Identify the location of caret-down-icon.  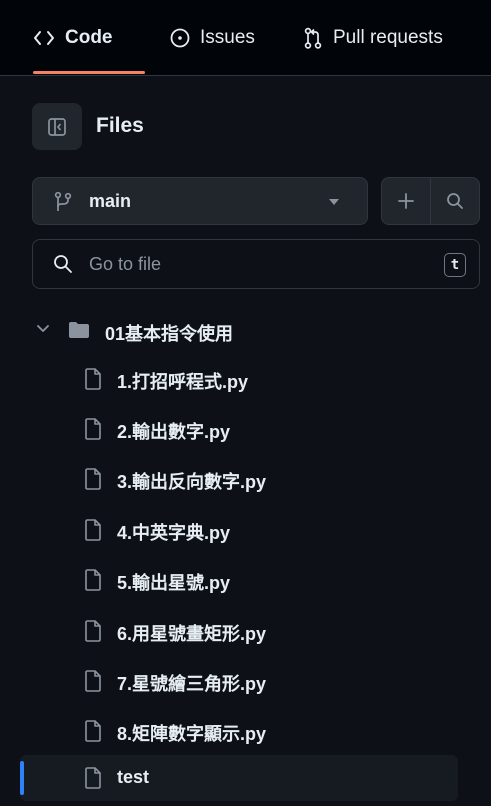
(334, 202).